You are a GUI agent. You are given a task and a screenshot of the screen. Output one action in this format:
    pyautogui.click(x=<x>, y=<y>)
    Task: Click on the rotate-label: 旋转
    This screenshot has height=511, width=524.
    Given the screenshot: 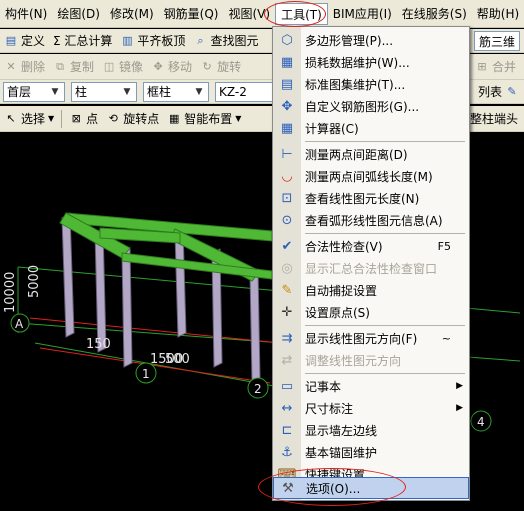 What is the action you would take?
    pyautogui.click(x=229, y=67)
    